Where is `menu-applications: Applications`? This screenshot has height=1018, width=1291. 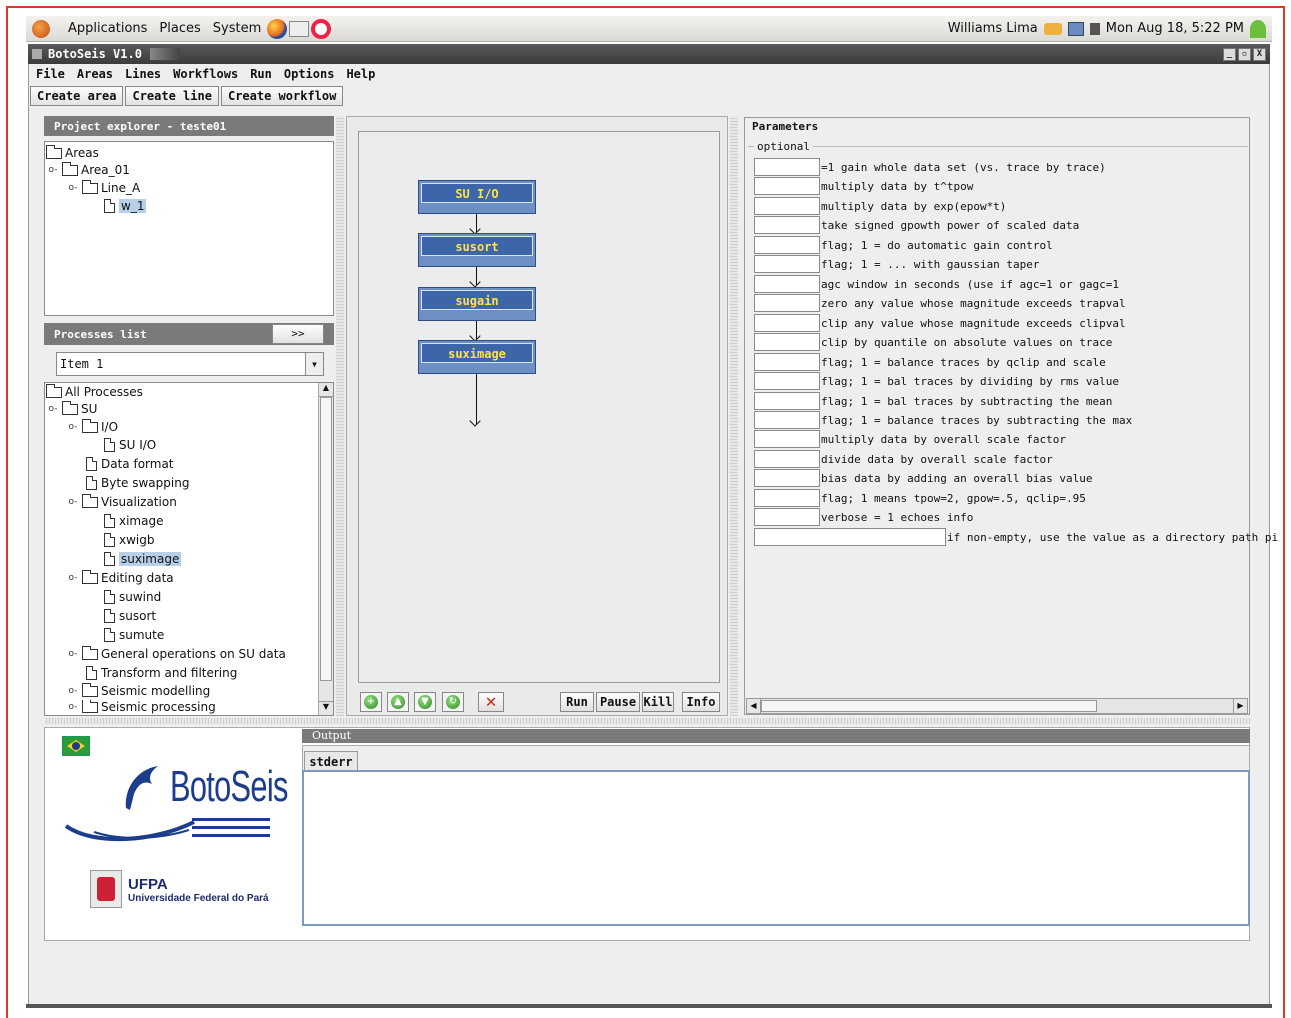 menu-applications: Applications is located at coordinates (107, 28).